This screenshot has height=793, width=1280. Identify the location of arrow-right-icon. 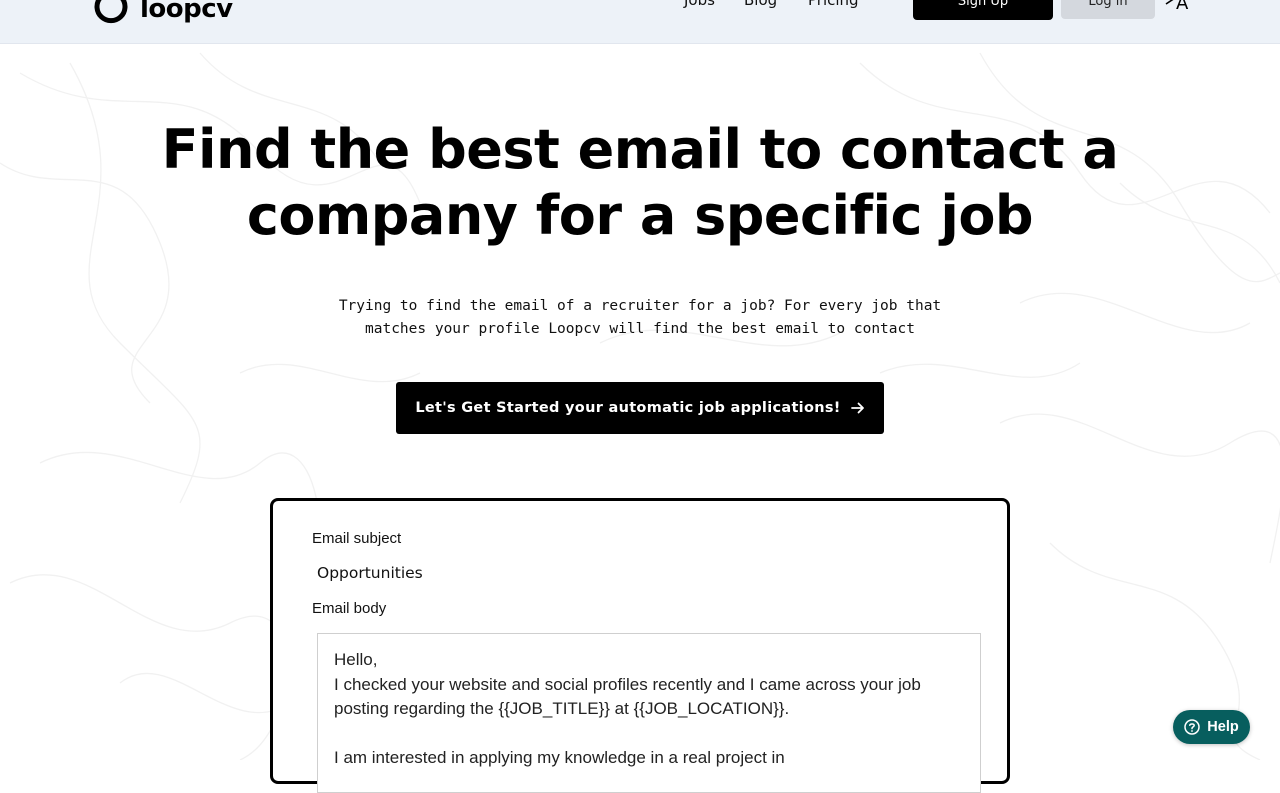
(857, 408).